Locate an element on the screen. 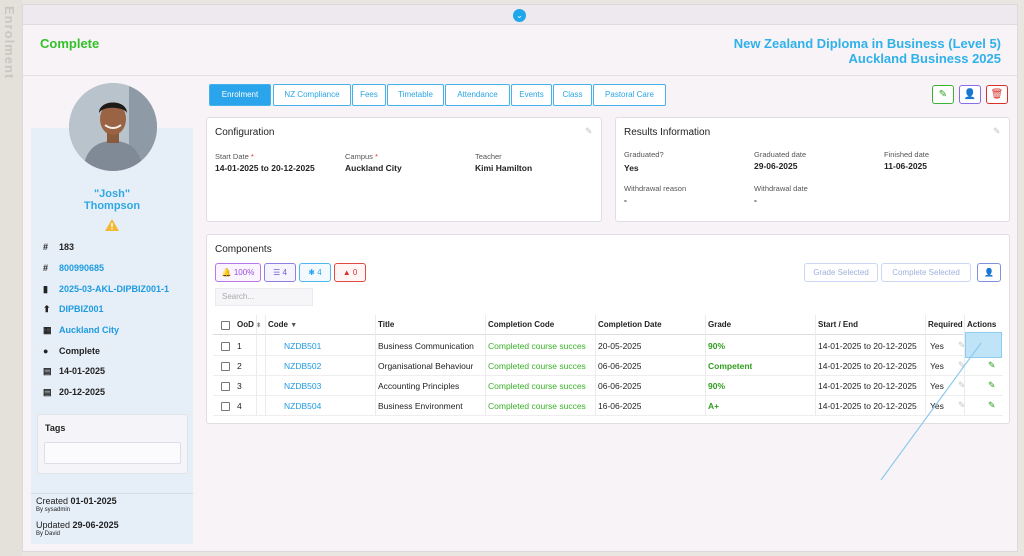  title-cell: Organisational Behaviour is located at coordinates (426, 366).